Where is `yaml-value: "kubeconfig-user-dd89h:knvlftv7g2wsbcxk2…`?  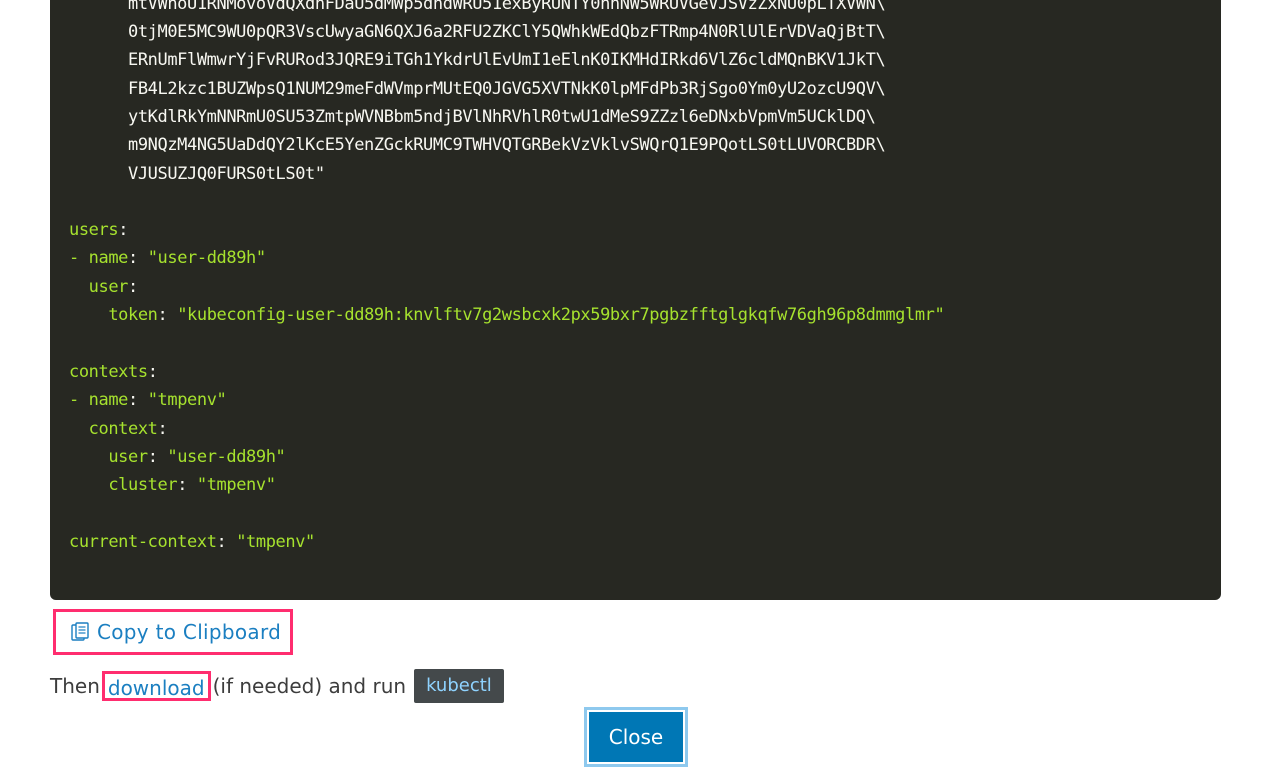
yaml-value: "kubeconfig-user-dd89h:knvlftv7g2wsbcxk2… is located at coordinates (561, 315).